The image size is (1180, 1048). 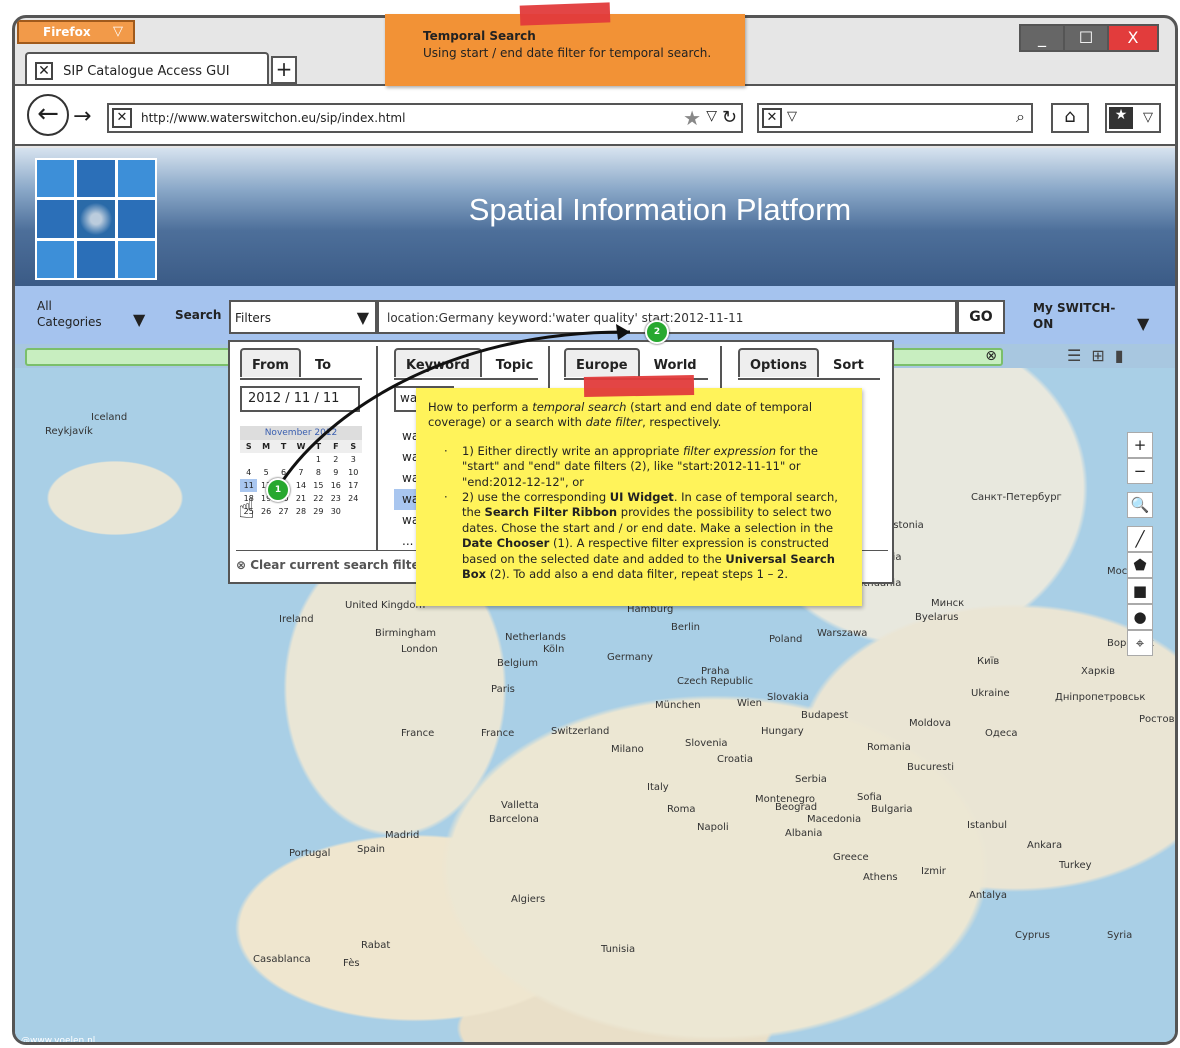 What do you see at coordinates (300, 511) in the screenshot?
I see `calendar-day: 28` at bounding box center [300, 511].